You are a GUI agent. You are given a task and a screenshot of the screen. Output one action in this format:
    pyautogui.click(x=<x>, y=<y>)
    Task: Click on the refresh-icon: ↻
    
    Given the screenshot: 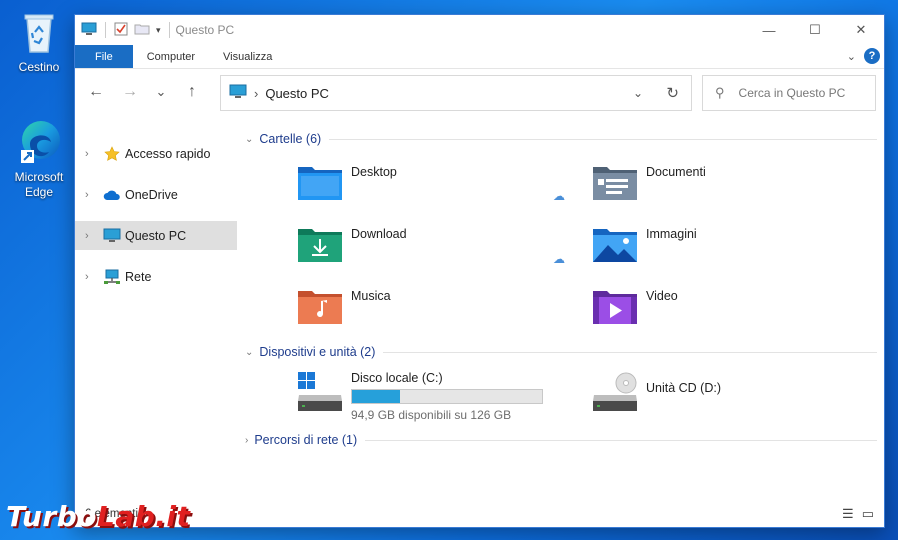 What is the action you would take?
    pyautogui.click(x=672, y=93)
    